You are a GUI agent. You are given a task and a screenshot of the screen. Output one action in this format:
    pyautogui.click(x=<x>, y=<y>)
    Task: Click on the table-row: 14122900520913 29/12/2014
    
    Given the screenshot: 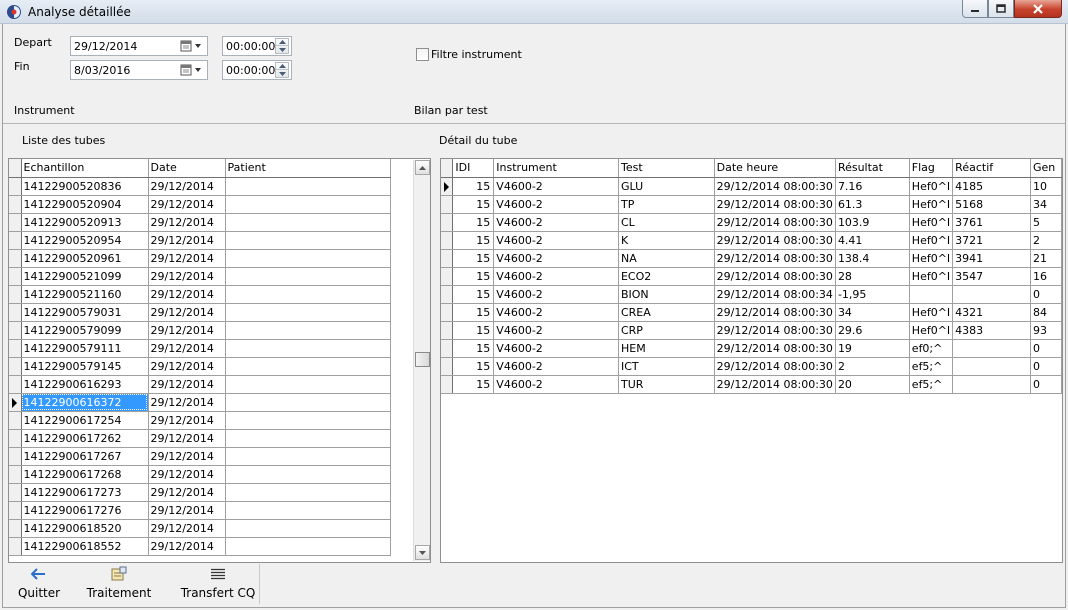 What is the action you would take?
    pyautogui.click(x=200, y=222)
    